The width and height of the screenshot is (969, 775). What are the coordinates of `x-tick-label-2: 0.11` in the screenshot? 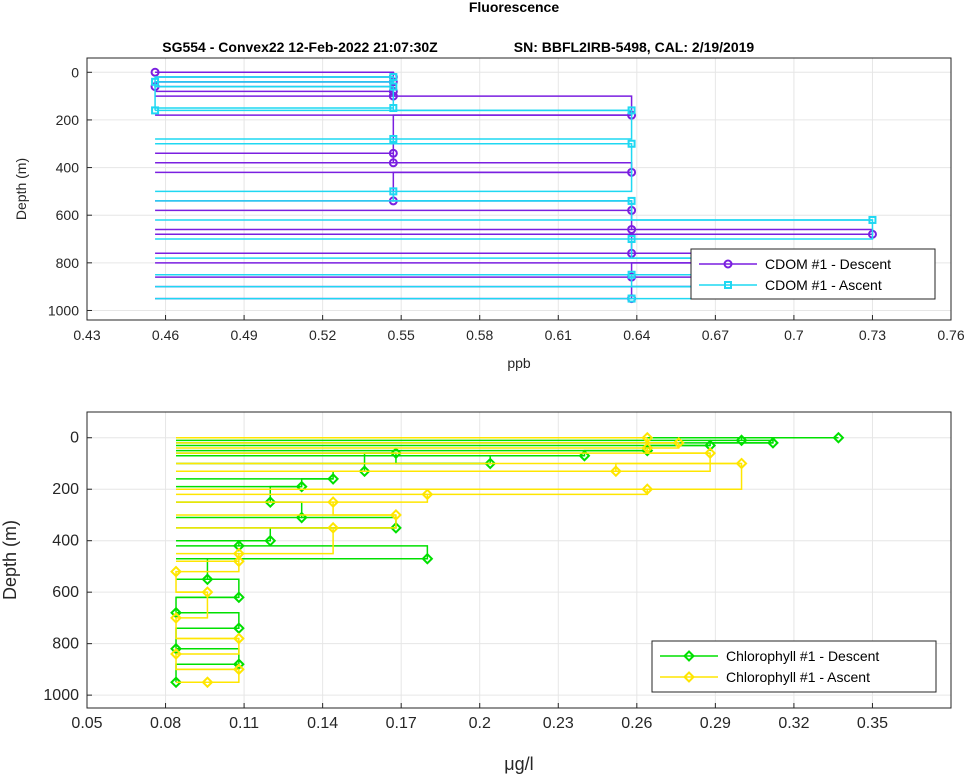 It's located at (244, 723).